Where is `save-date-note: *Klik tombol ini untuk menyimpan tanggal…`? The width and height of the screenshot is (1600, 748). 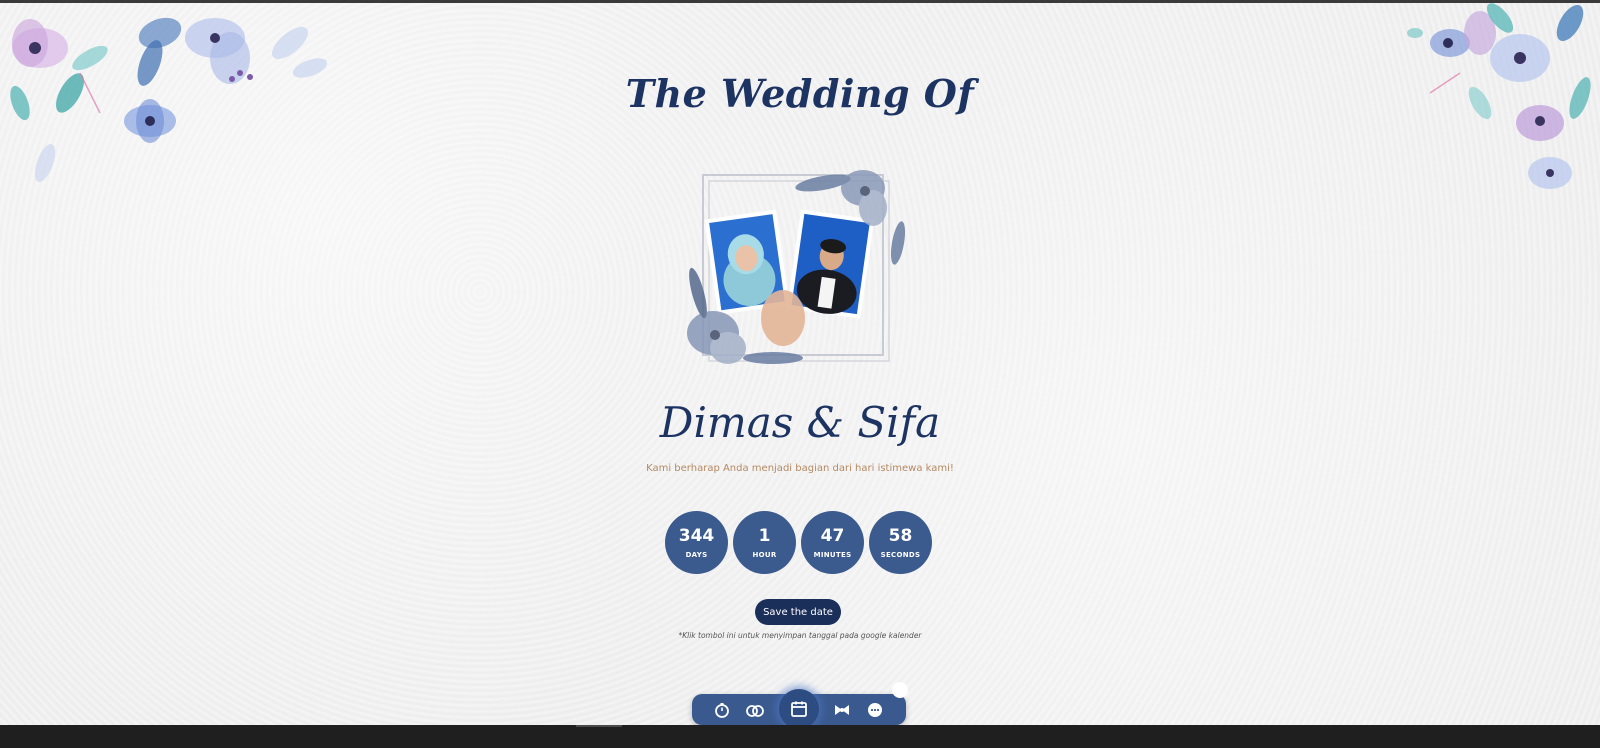 save-date-note: *Klik tombol ini untuk menyimpan tanggal… is located at coordinates (800, 635).